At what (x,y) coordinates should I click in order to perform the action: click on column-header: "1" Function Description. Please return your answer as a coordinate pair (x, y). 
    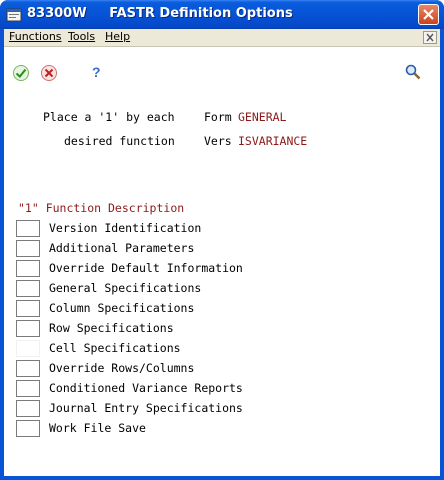
    Looking at the image, I should click on (101, 208).